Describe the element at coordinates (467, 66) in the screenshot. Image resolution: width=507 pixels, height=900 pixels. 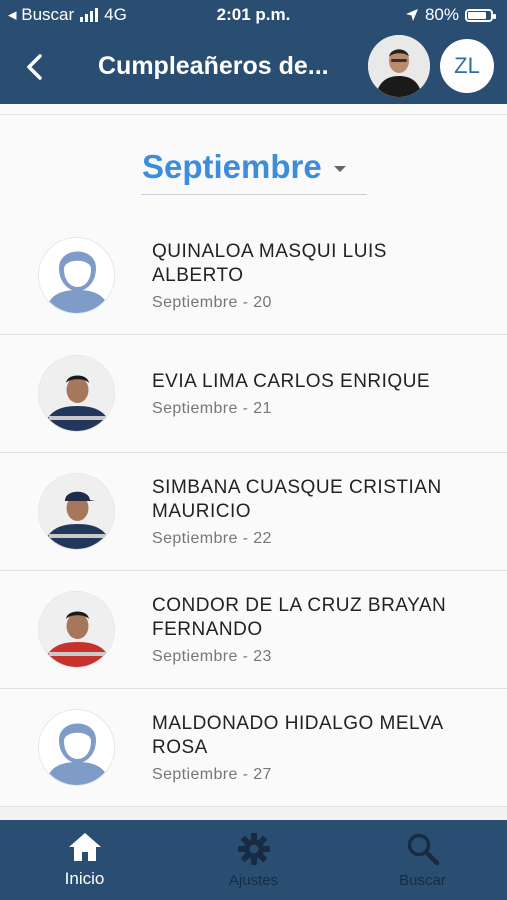
I see `user-initials-badge: ZL` at that location.